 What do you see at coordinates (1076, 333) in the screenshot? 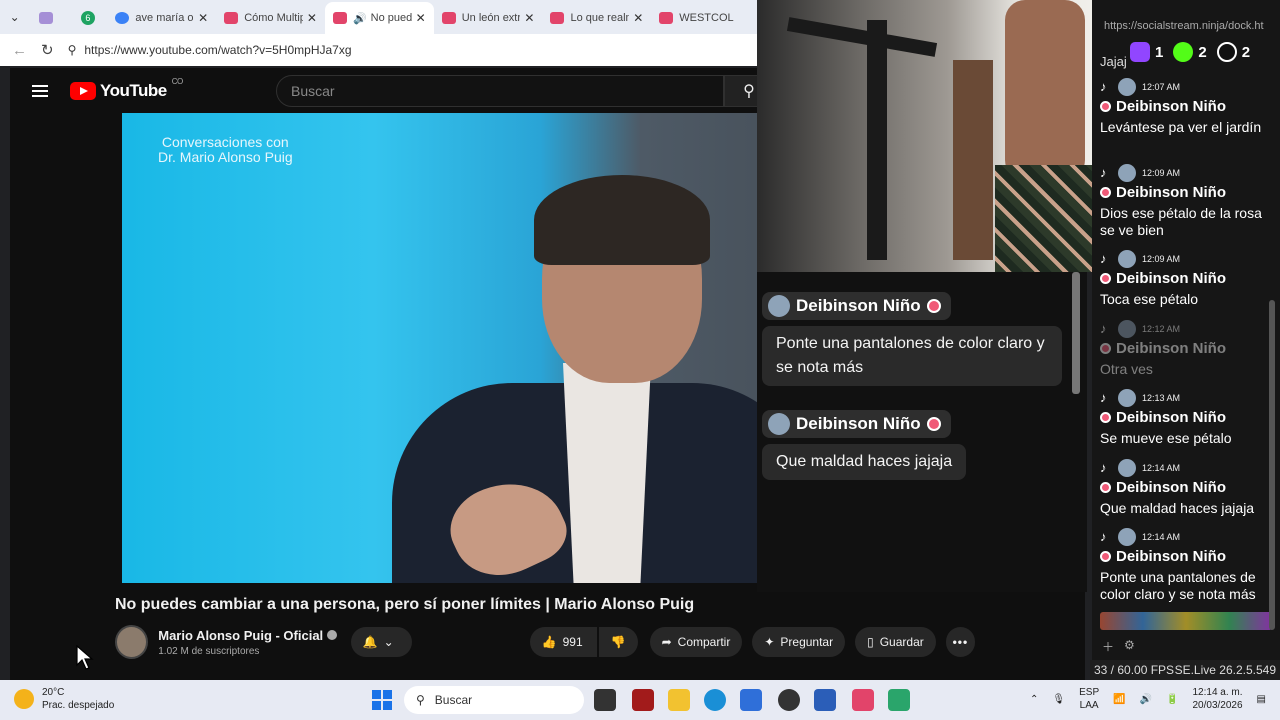
I see `overlay-scrollbar` at bounding box center [1076, 333].